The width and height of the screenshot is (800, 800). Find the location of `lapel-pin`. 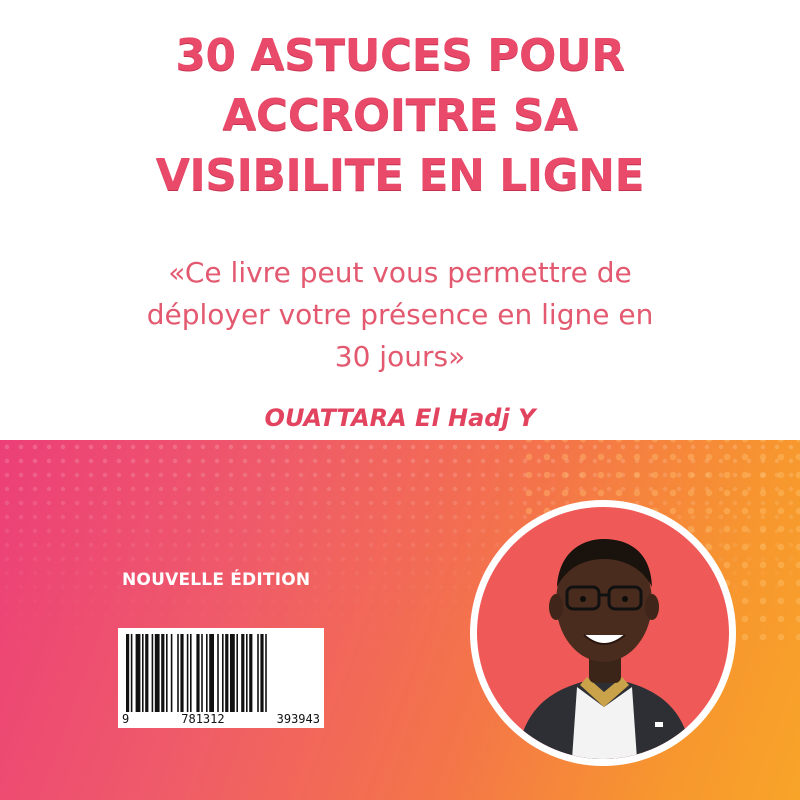

lapel-pin is located at coordinates (659, 724).